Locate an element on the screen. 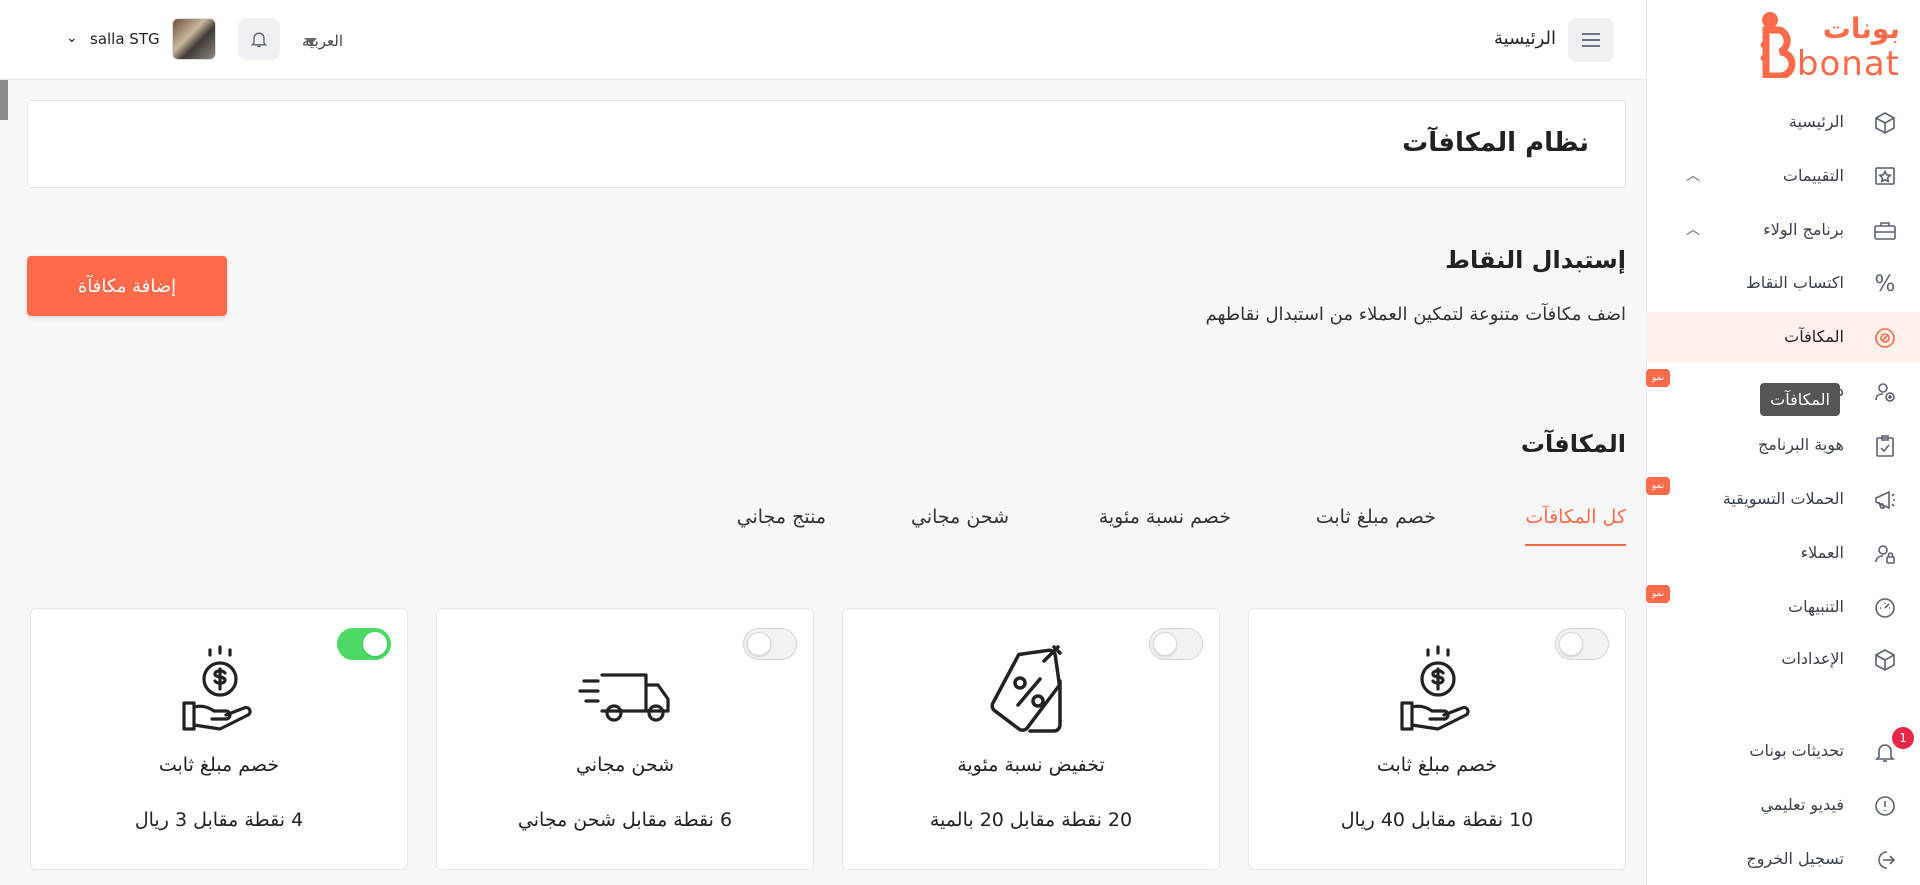 Image resolution: width=1920 pixels, height=885 pixels. reward-value: 6 نقطة مقابل شحن مجاني is located at coordinates (625, 820).